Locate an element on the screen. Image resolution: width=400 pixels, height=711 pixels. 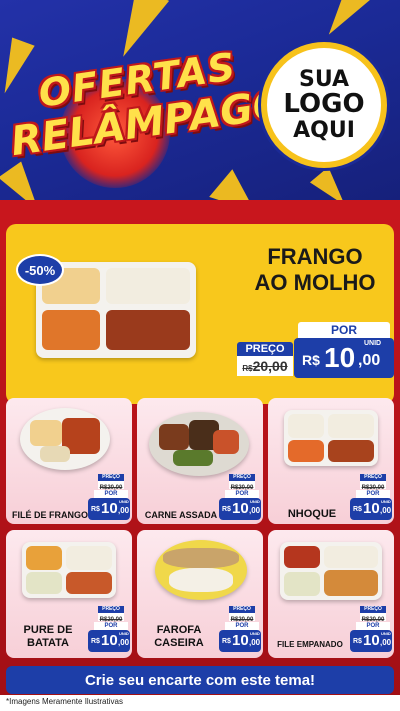
product-name: FAROFA CASEIRA is located at coordinates (179, 637).